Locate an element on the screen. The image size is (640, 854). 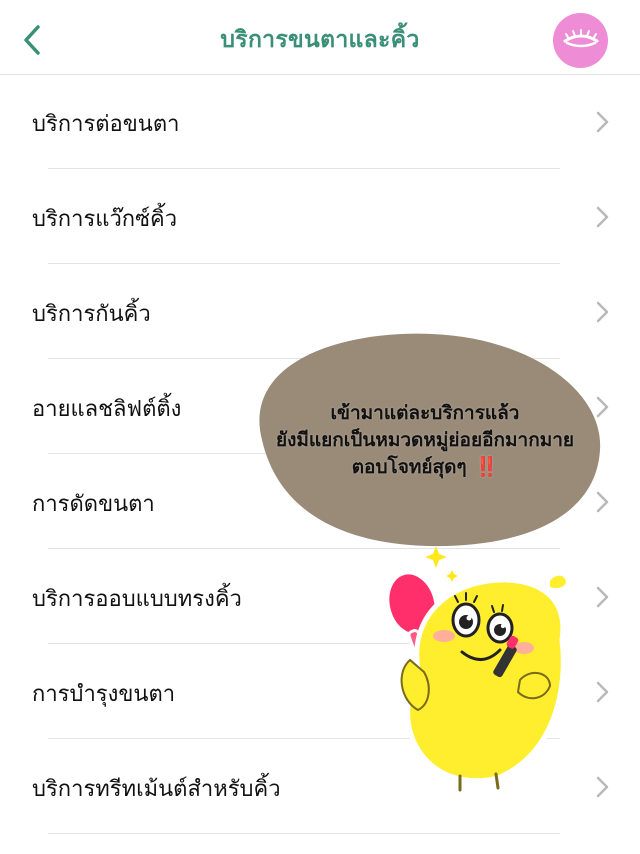
service-label: บริการออบแบบทรงคิ้ว is located at coordinates (137, 599).